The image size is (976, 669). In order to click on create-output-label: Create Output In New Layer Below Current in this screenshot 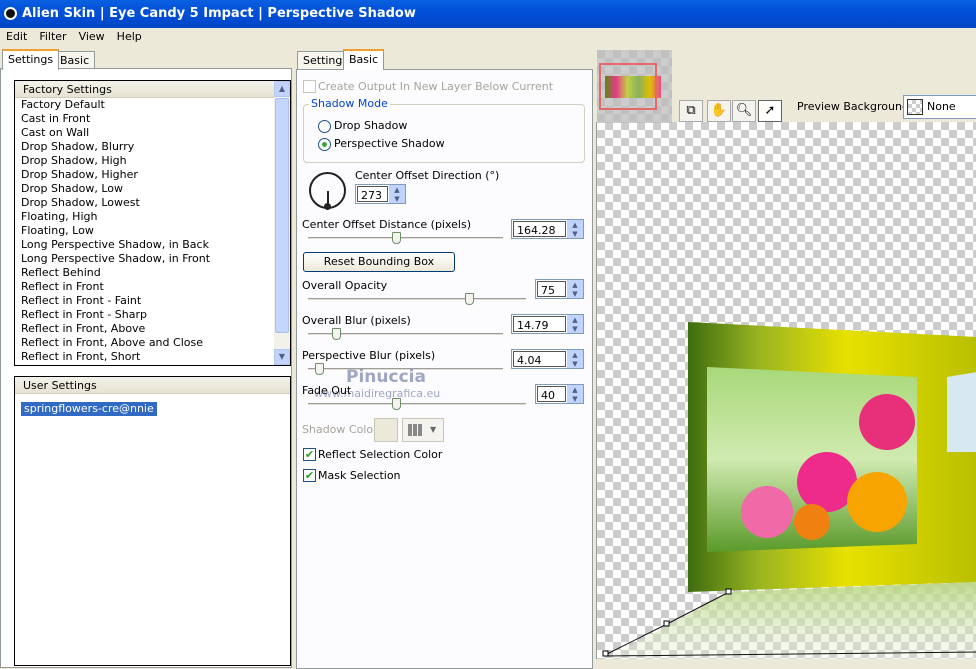, I will do `click(436, 86)`.